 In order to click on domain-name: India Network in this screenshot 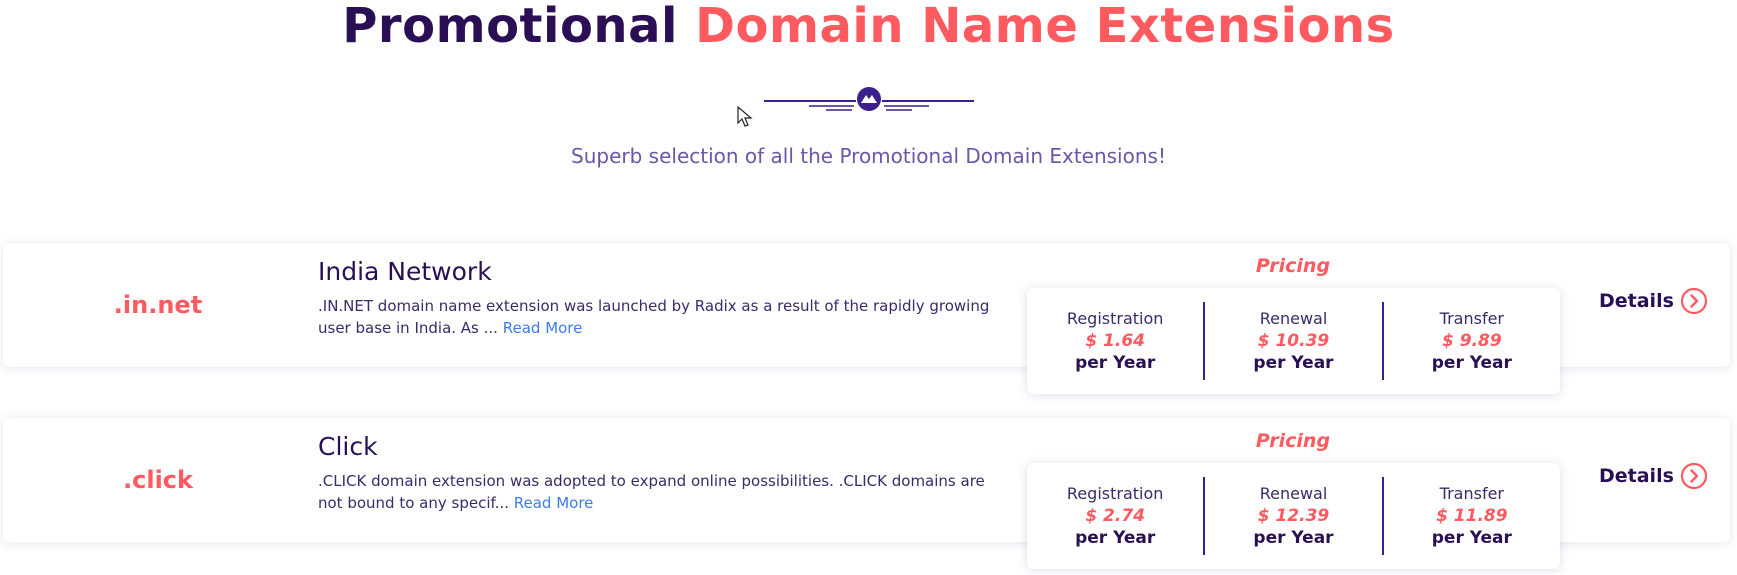, I will do `click(405, 271)`.